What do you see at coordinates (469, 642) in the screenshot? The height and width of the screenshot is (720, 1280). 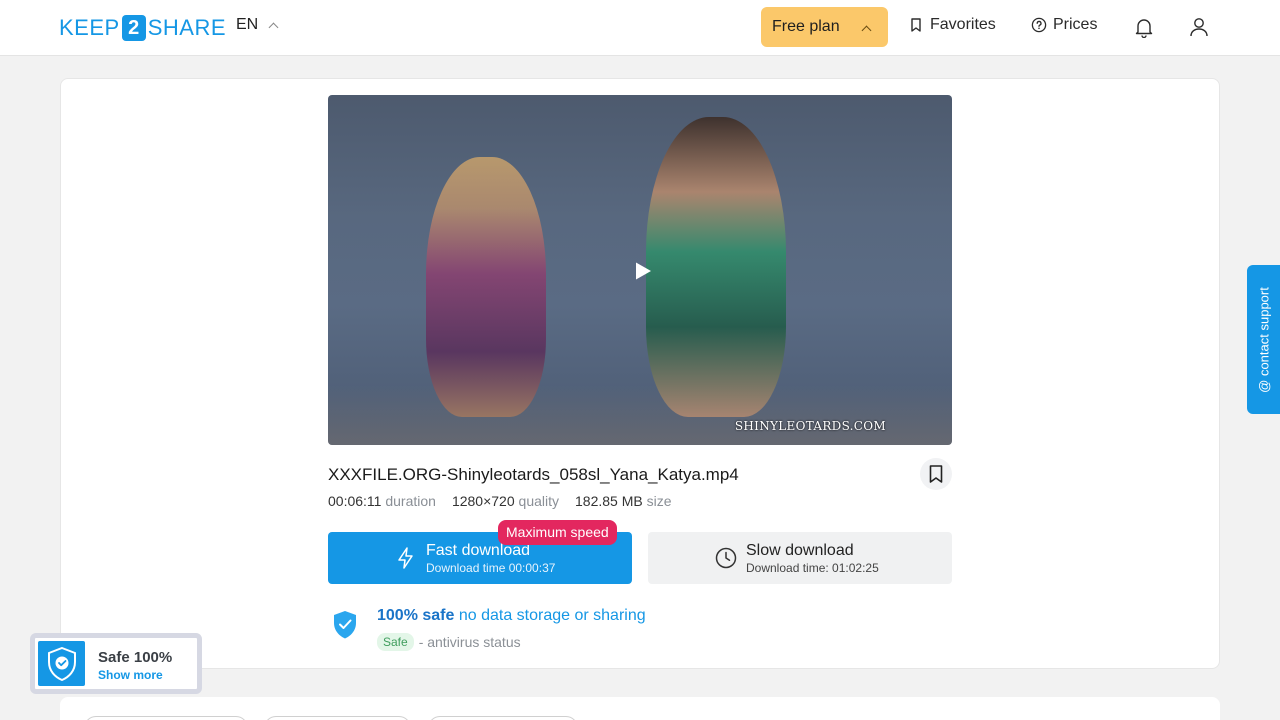 I see `antivirus-status-text: - antivirus status` at bounding box center [469, 642].